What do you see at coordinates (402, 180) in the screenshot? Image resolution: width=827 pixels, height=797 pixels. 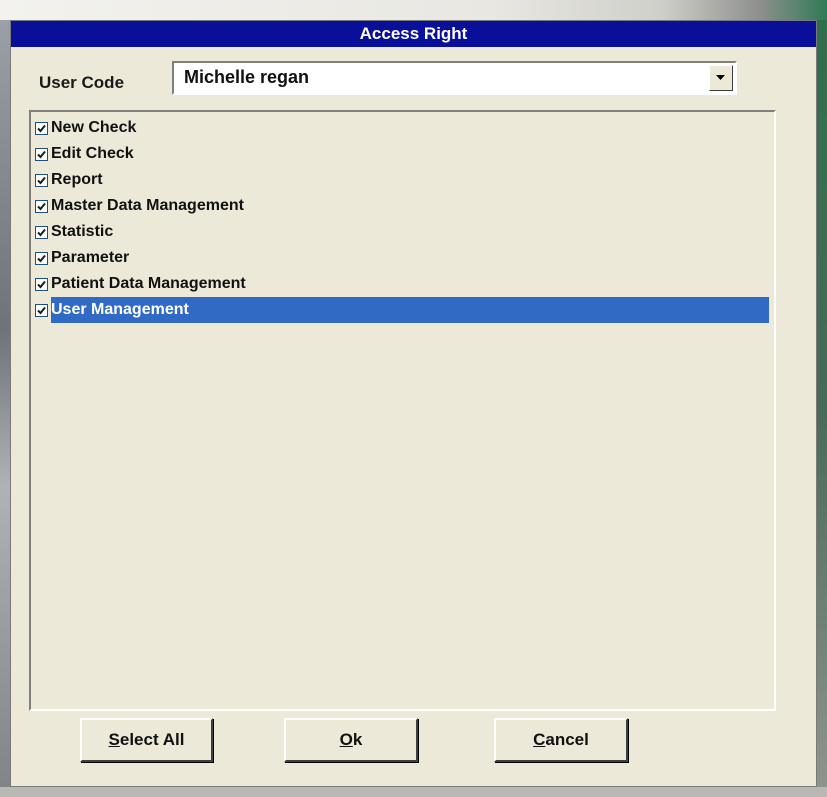 I see `list-item-report: Report` at bounding box center [402, 180].